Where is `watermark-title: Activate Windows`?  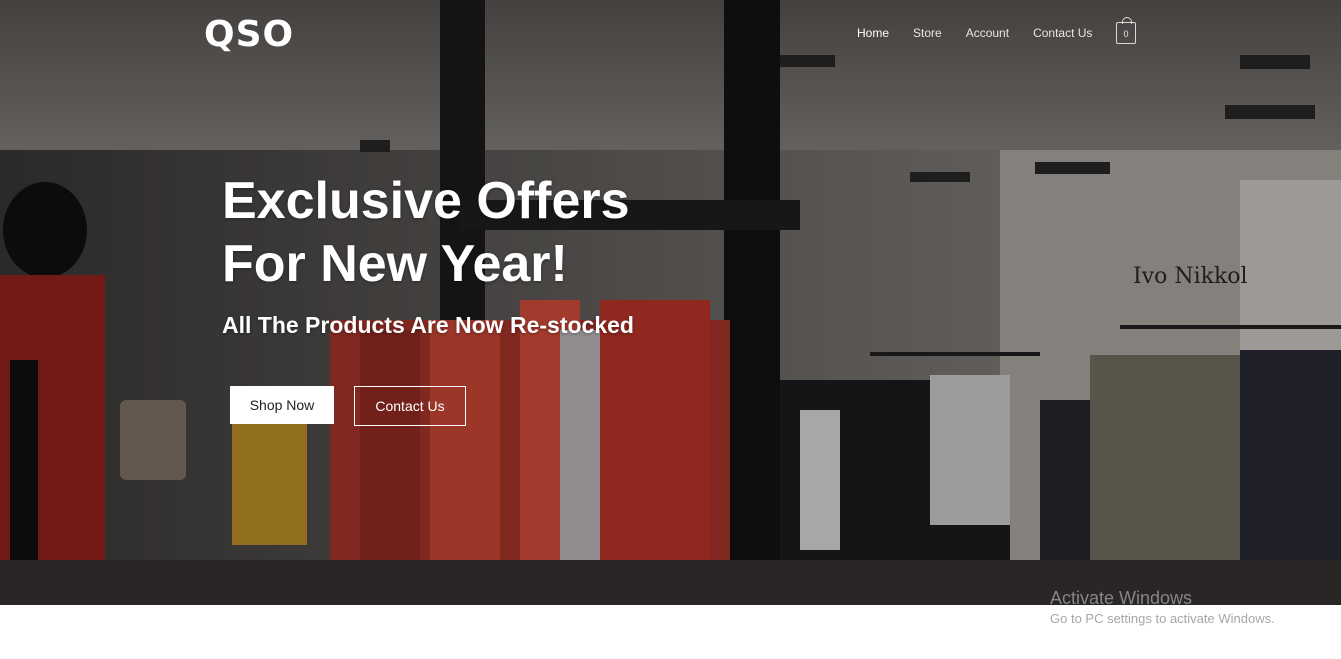
watermark-title: Activate Windows is located at coordinates (1121, 598).